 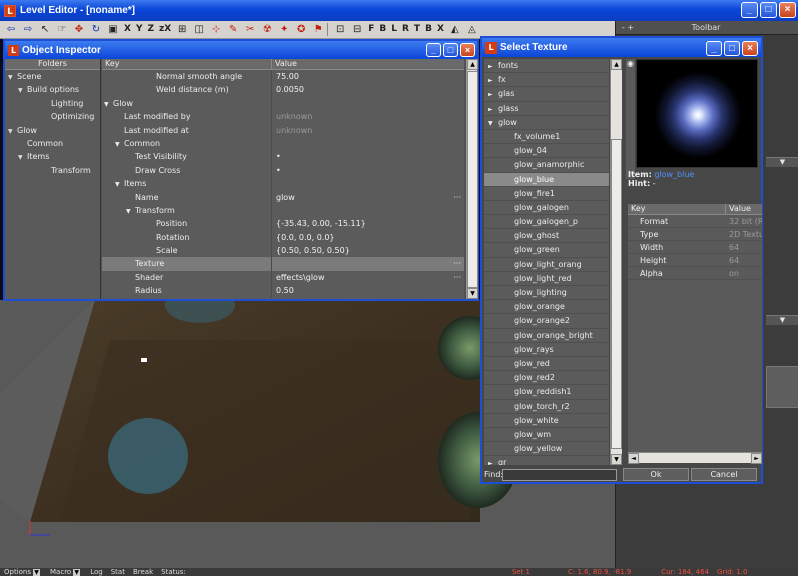 What do you see at coordinates (546, 137) in the screenshot?
I see `texture-item: fx_volume1` at bounding box center [546, 137].